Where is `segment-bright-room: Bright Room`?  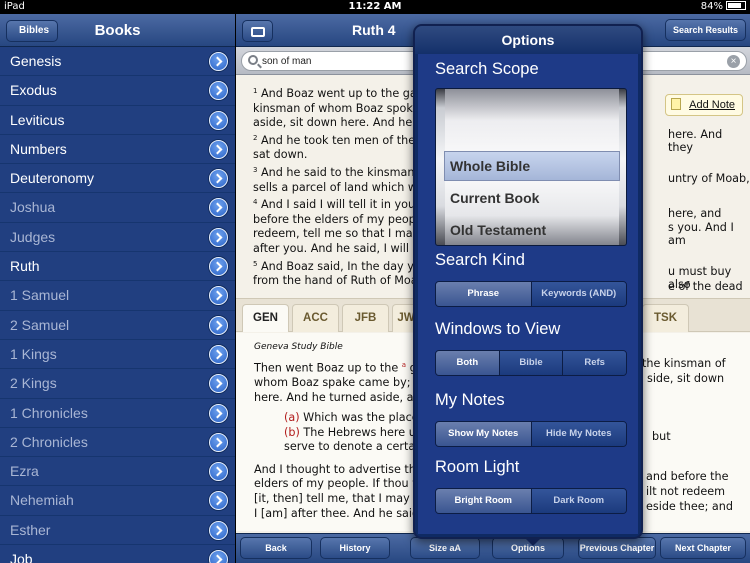 segment-bright-room: Bright Room is located at coordinates (483, 501).